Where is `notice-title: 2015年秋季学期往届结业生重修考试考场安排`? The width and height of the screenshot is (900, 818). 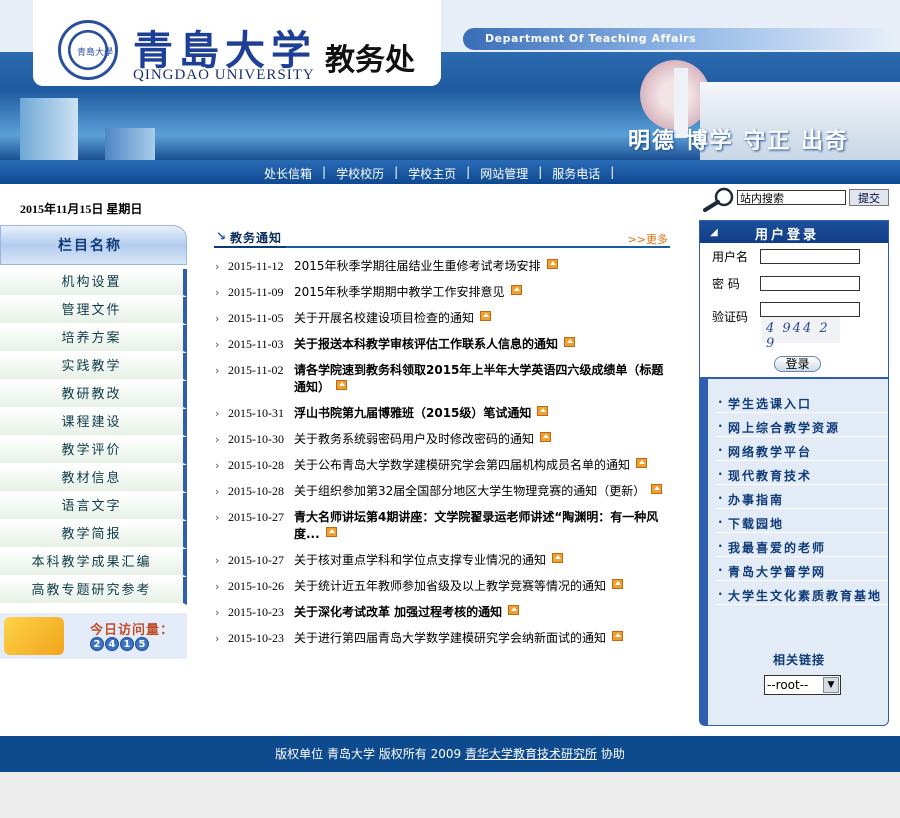
notice-title: 2015年秋季学期往届结业生重修考试考场安排 is located at coordinates (482, 266).